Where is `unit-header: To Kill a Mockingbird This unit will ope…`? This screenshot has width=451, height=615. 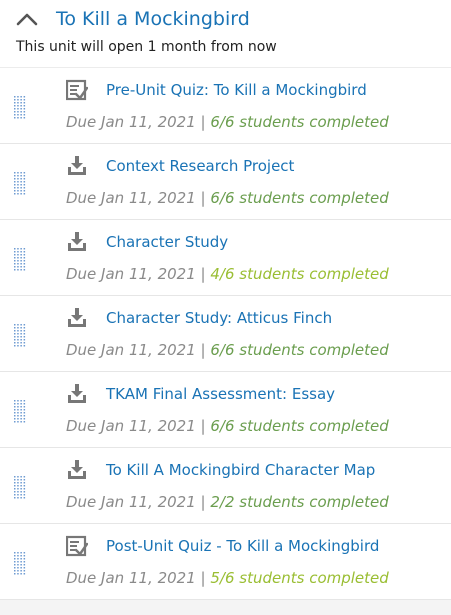
unit-header: To Kill a Mockingbird This unit will ope… is located at coordinates (225, 33).